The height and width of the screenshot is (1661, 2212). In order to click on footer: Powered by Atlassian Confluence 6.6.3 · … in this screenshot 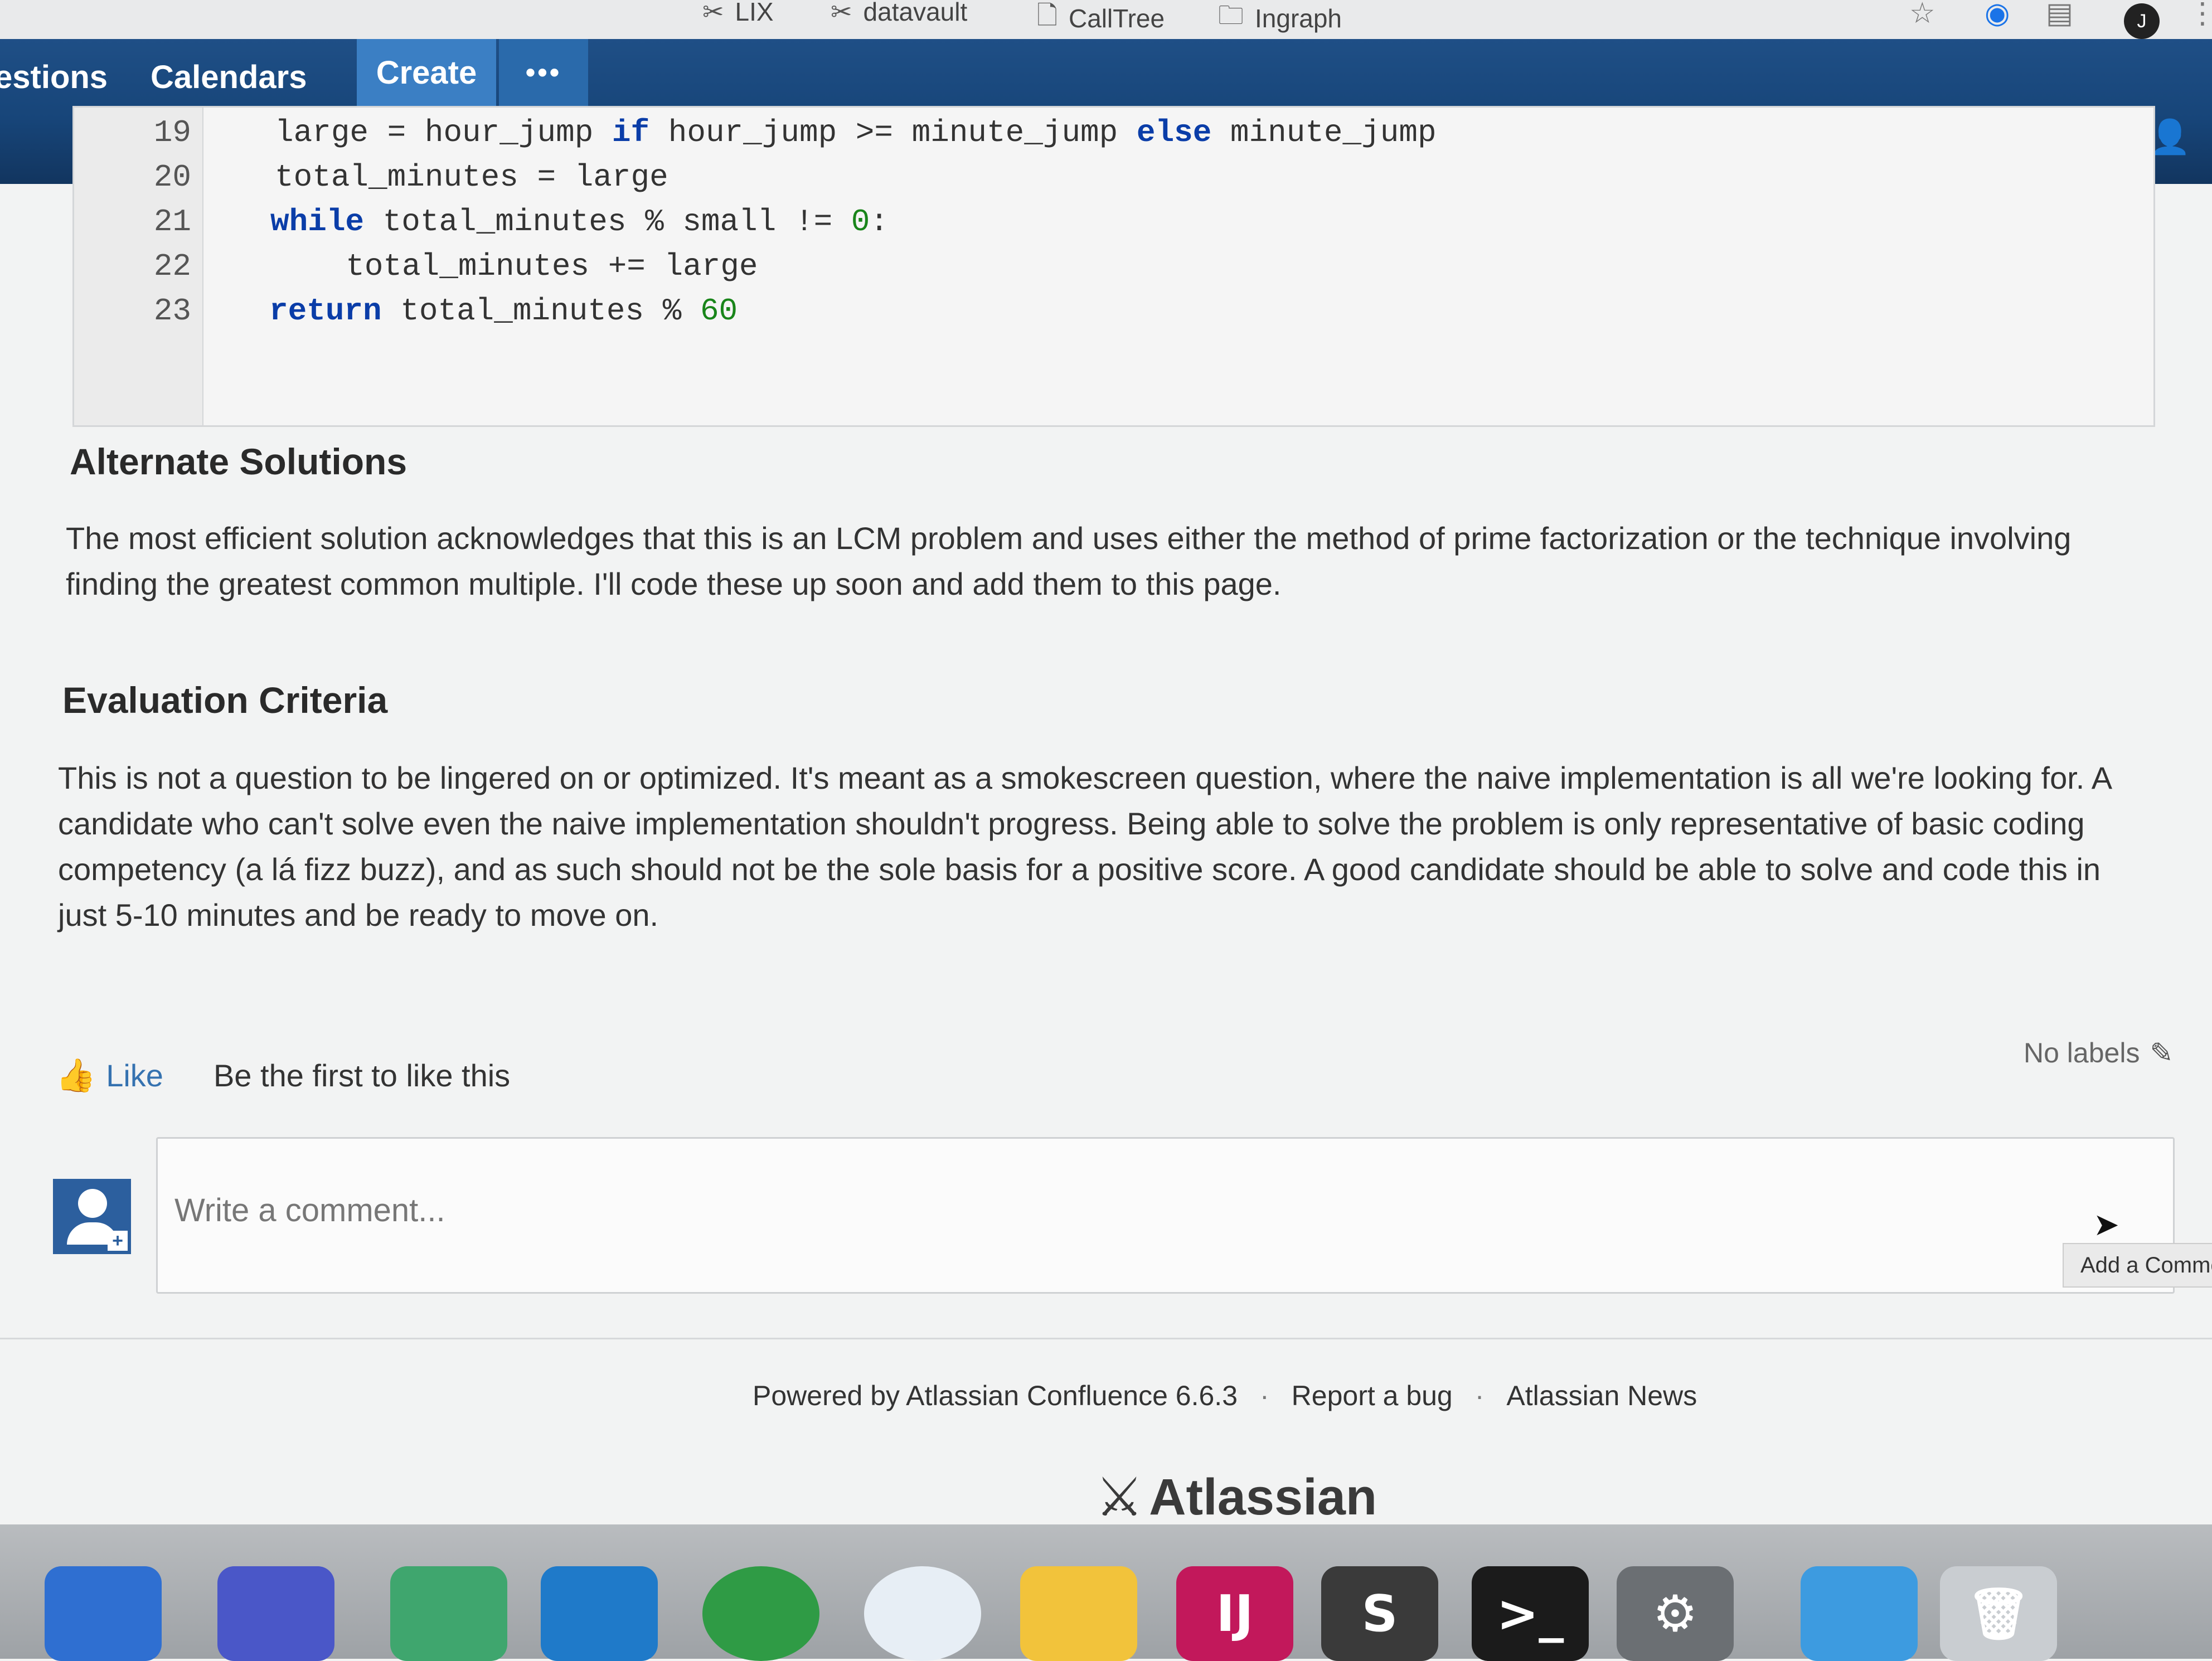, I will do `click(1225, 1396)`.